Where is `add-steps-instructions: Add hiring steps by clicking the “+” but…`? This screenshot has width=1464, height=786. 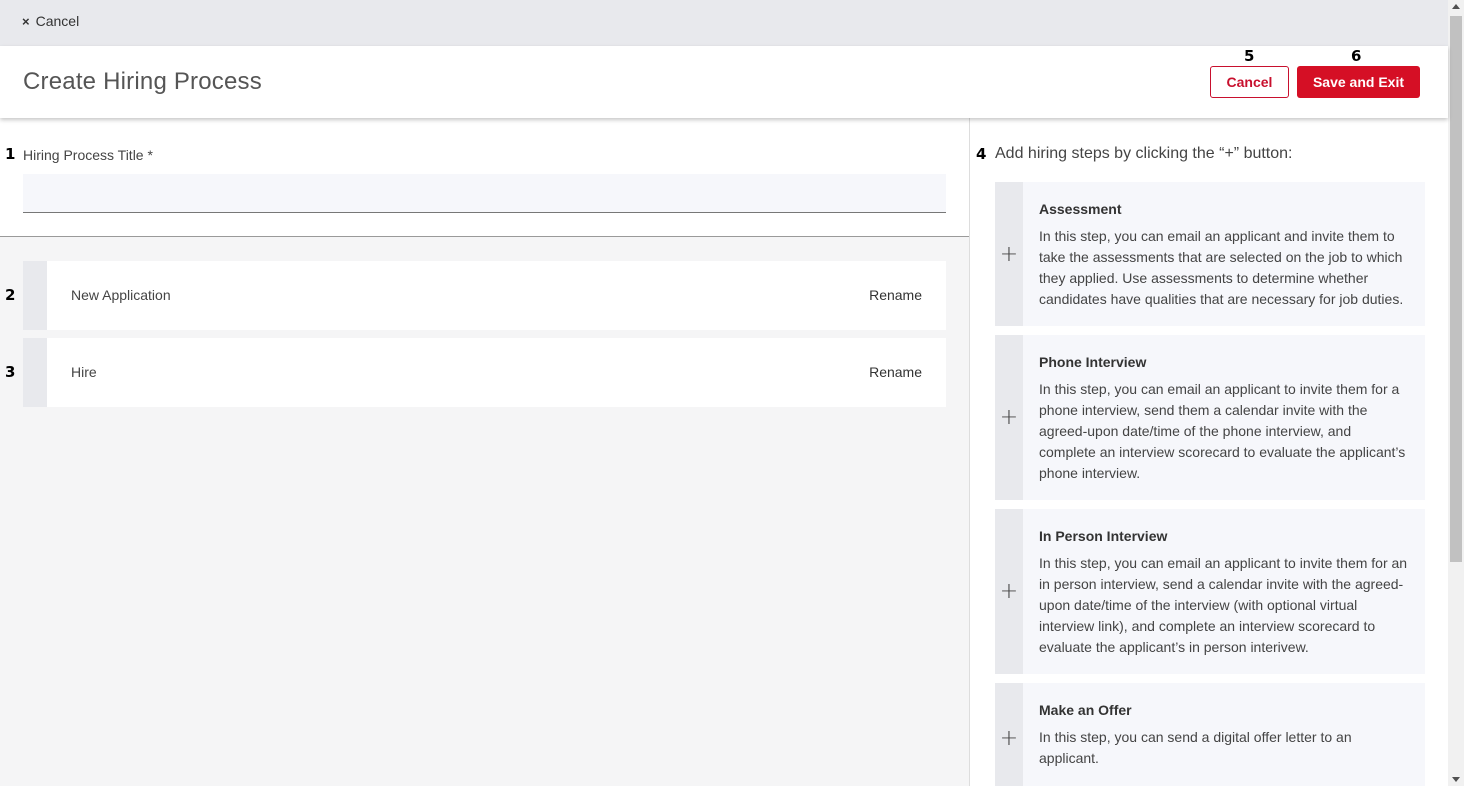
add-steps-instructions: Add hiring steps by clicking the “+” but… is located at coordinates (1144, 153).